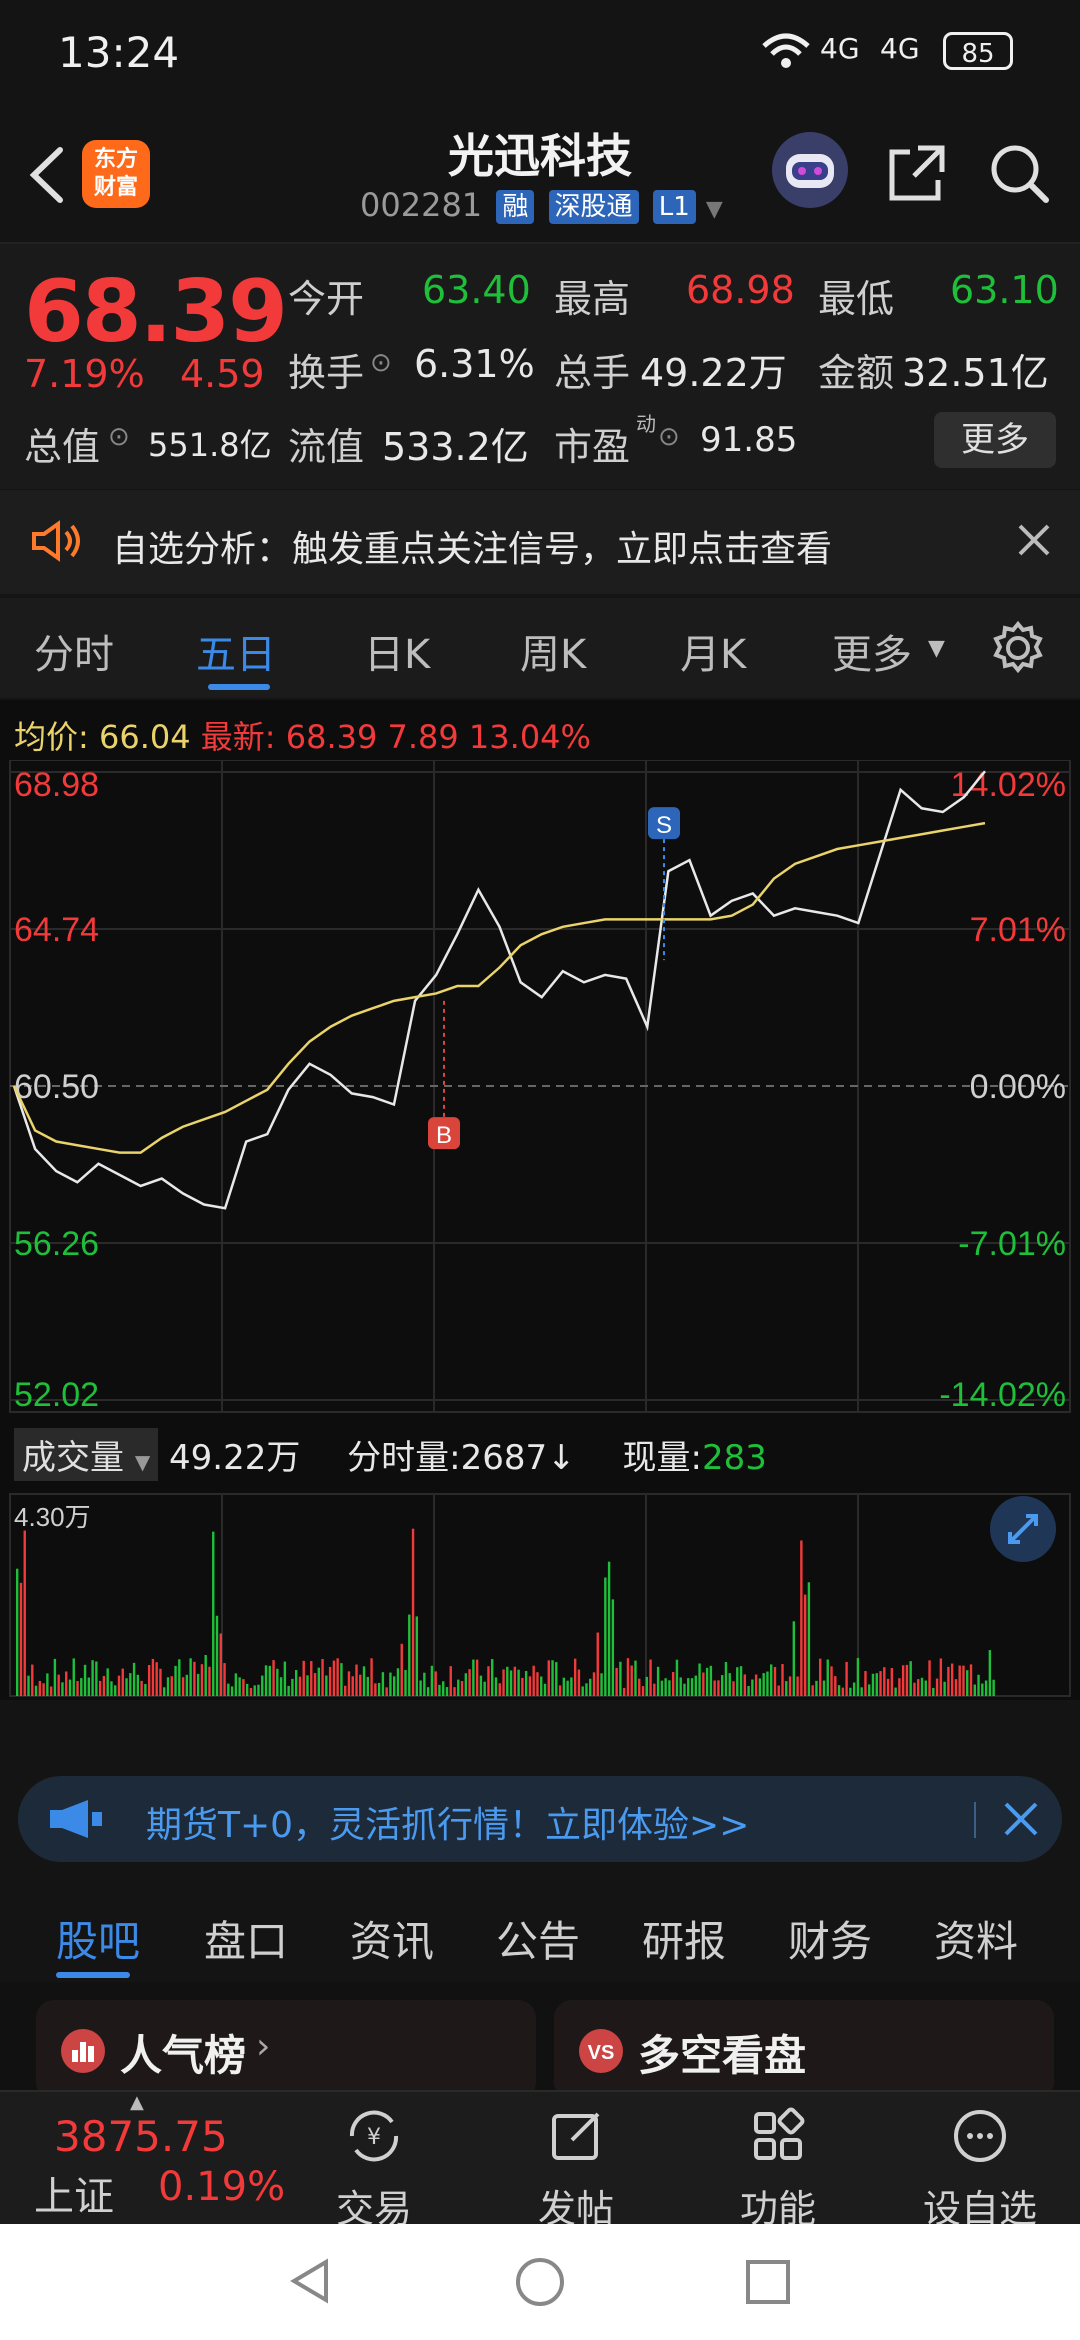 The image size is (1080, 2340). What do you see at coordinates (263, 2046) in the screenshot?
I see `chevron-right-icon: ›` at bounding box center [263, 2046].